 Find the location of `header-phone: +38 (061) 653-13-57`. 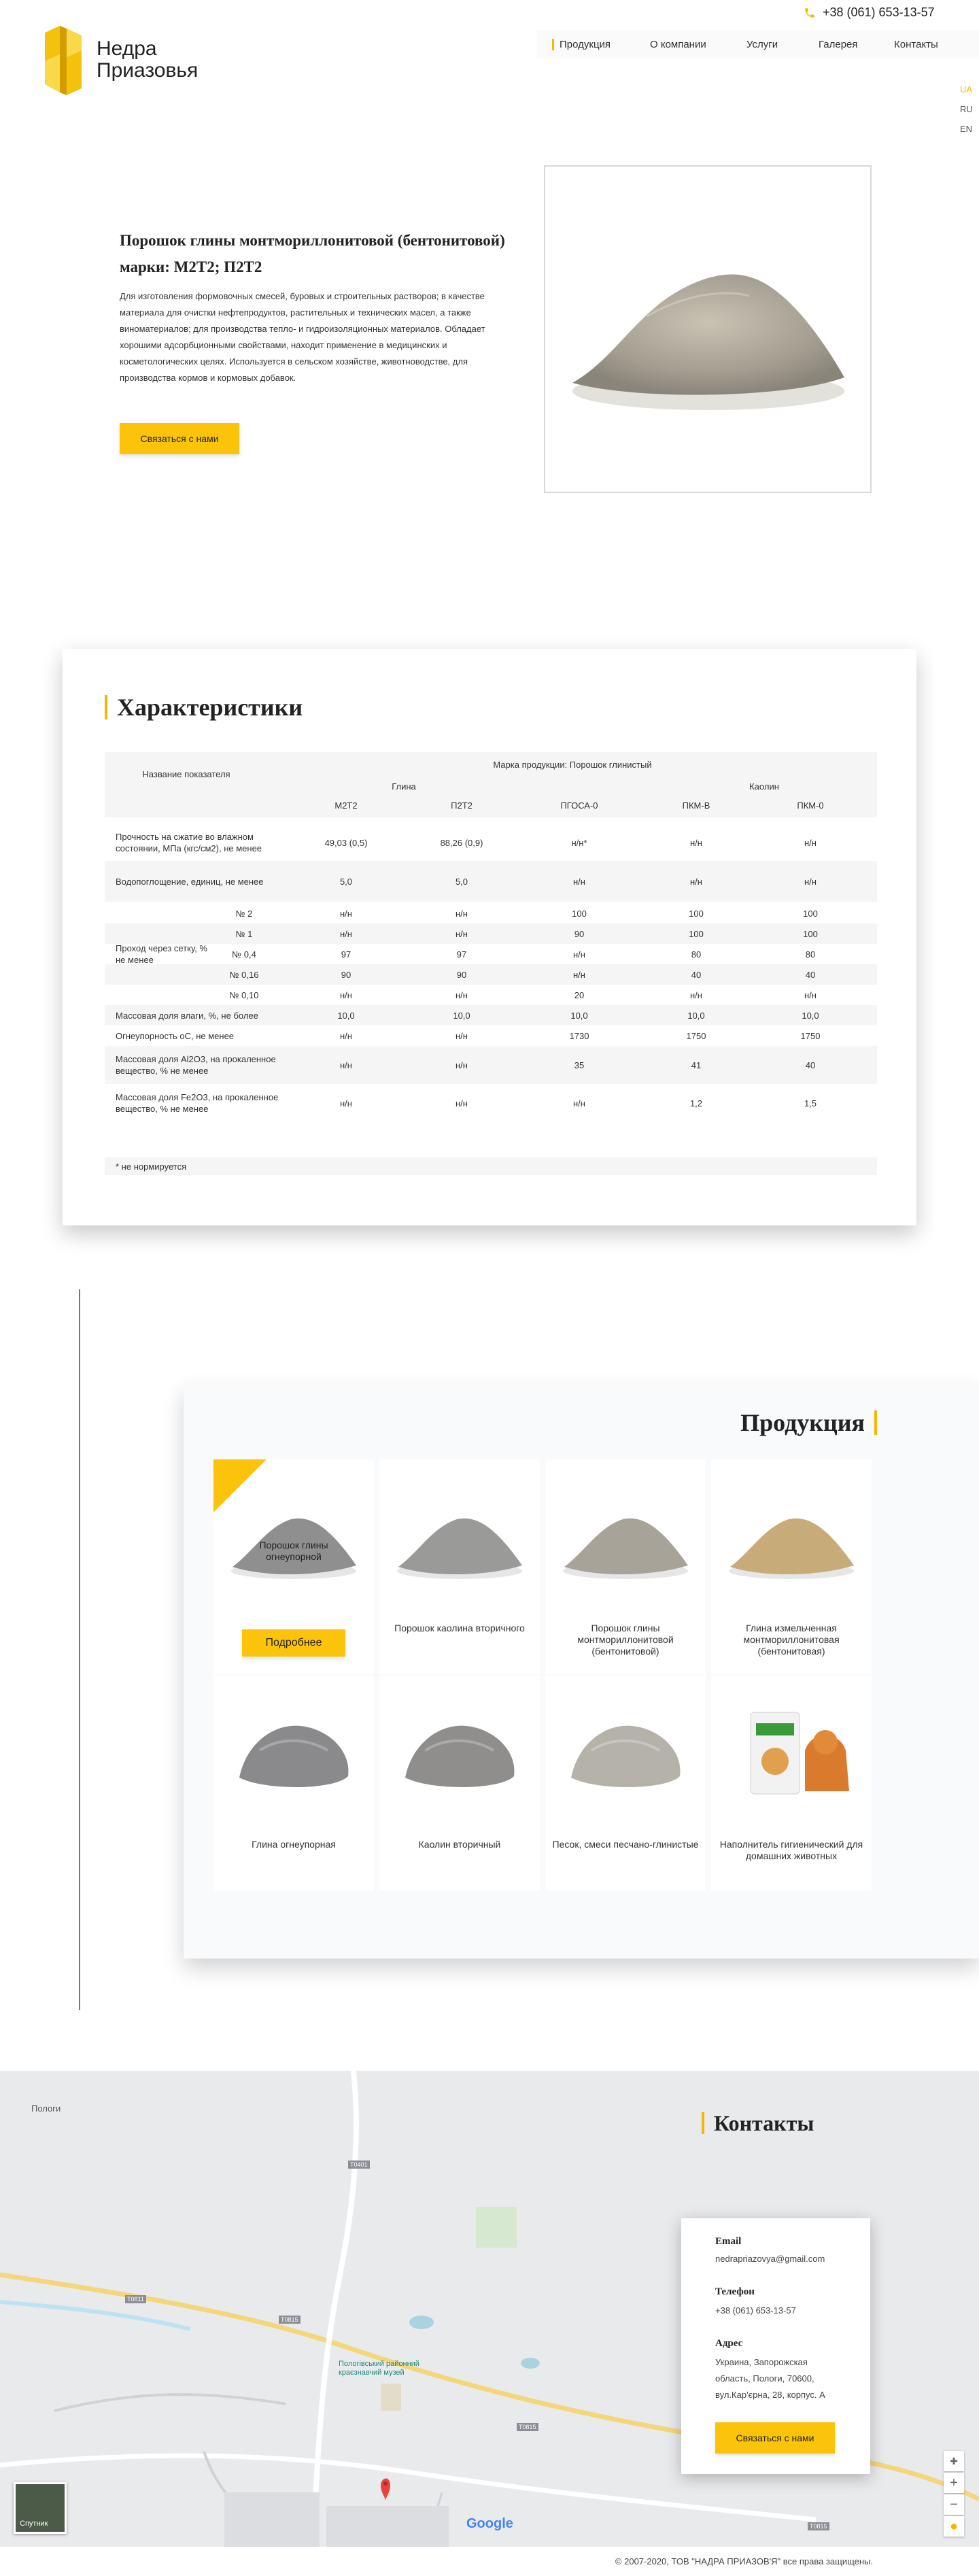

header-phone: +38 (061) 653-13-57 is located at coordinates (869, 12).